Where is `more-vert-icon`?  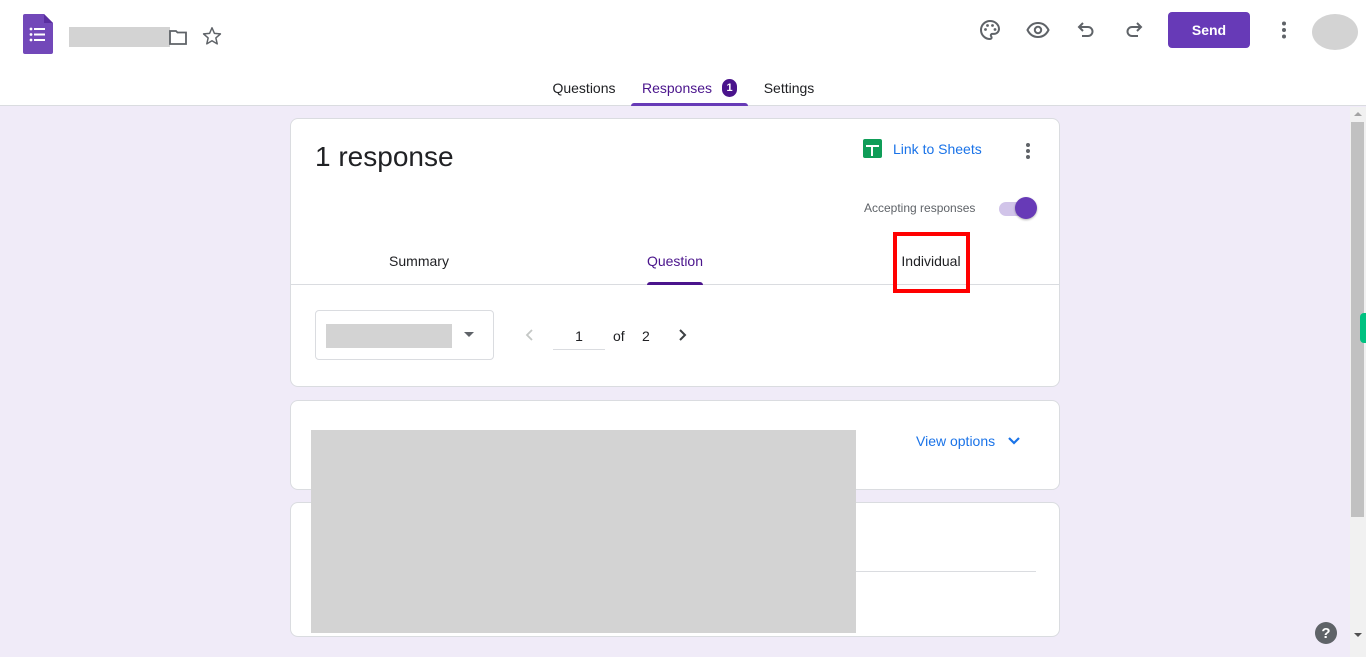
more-vert-icon is located at coordinates (1284, 30).